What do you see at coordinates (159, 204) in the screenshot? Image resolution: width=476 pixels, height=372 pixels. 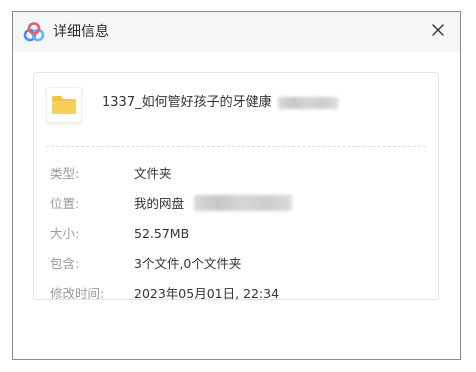 I see `location-value: 我的网盘` at bounding box center [159, 204].